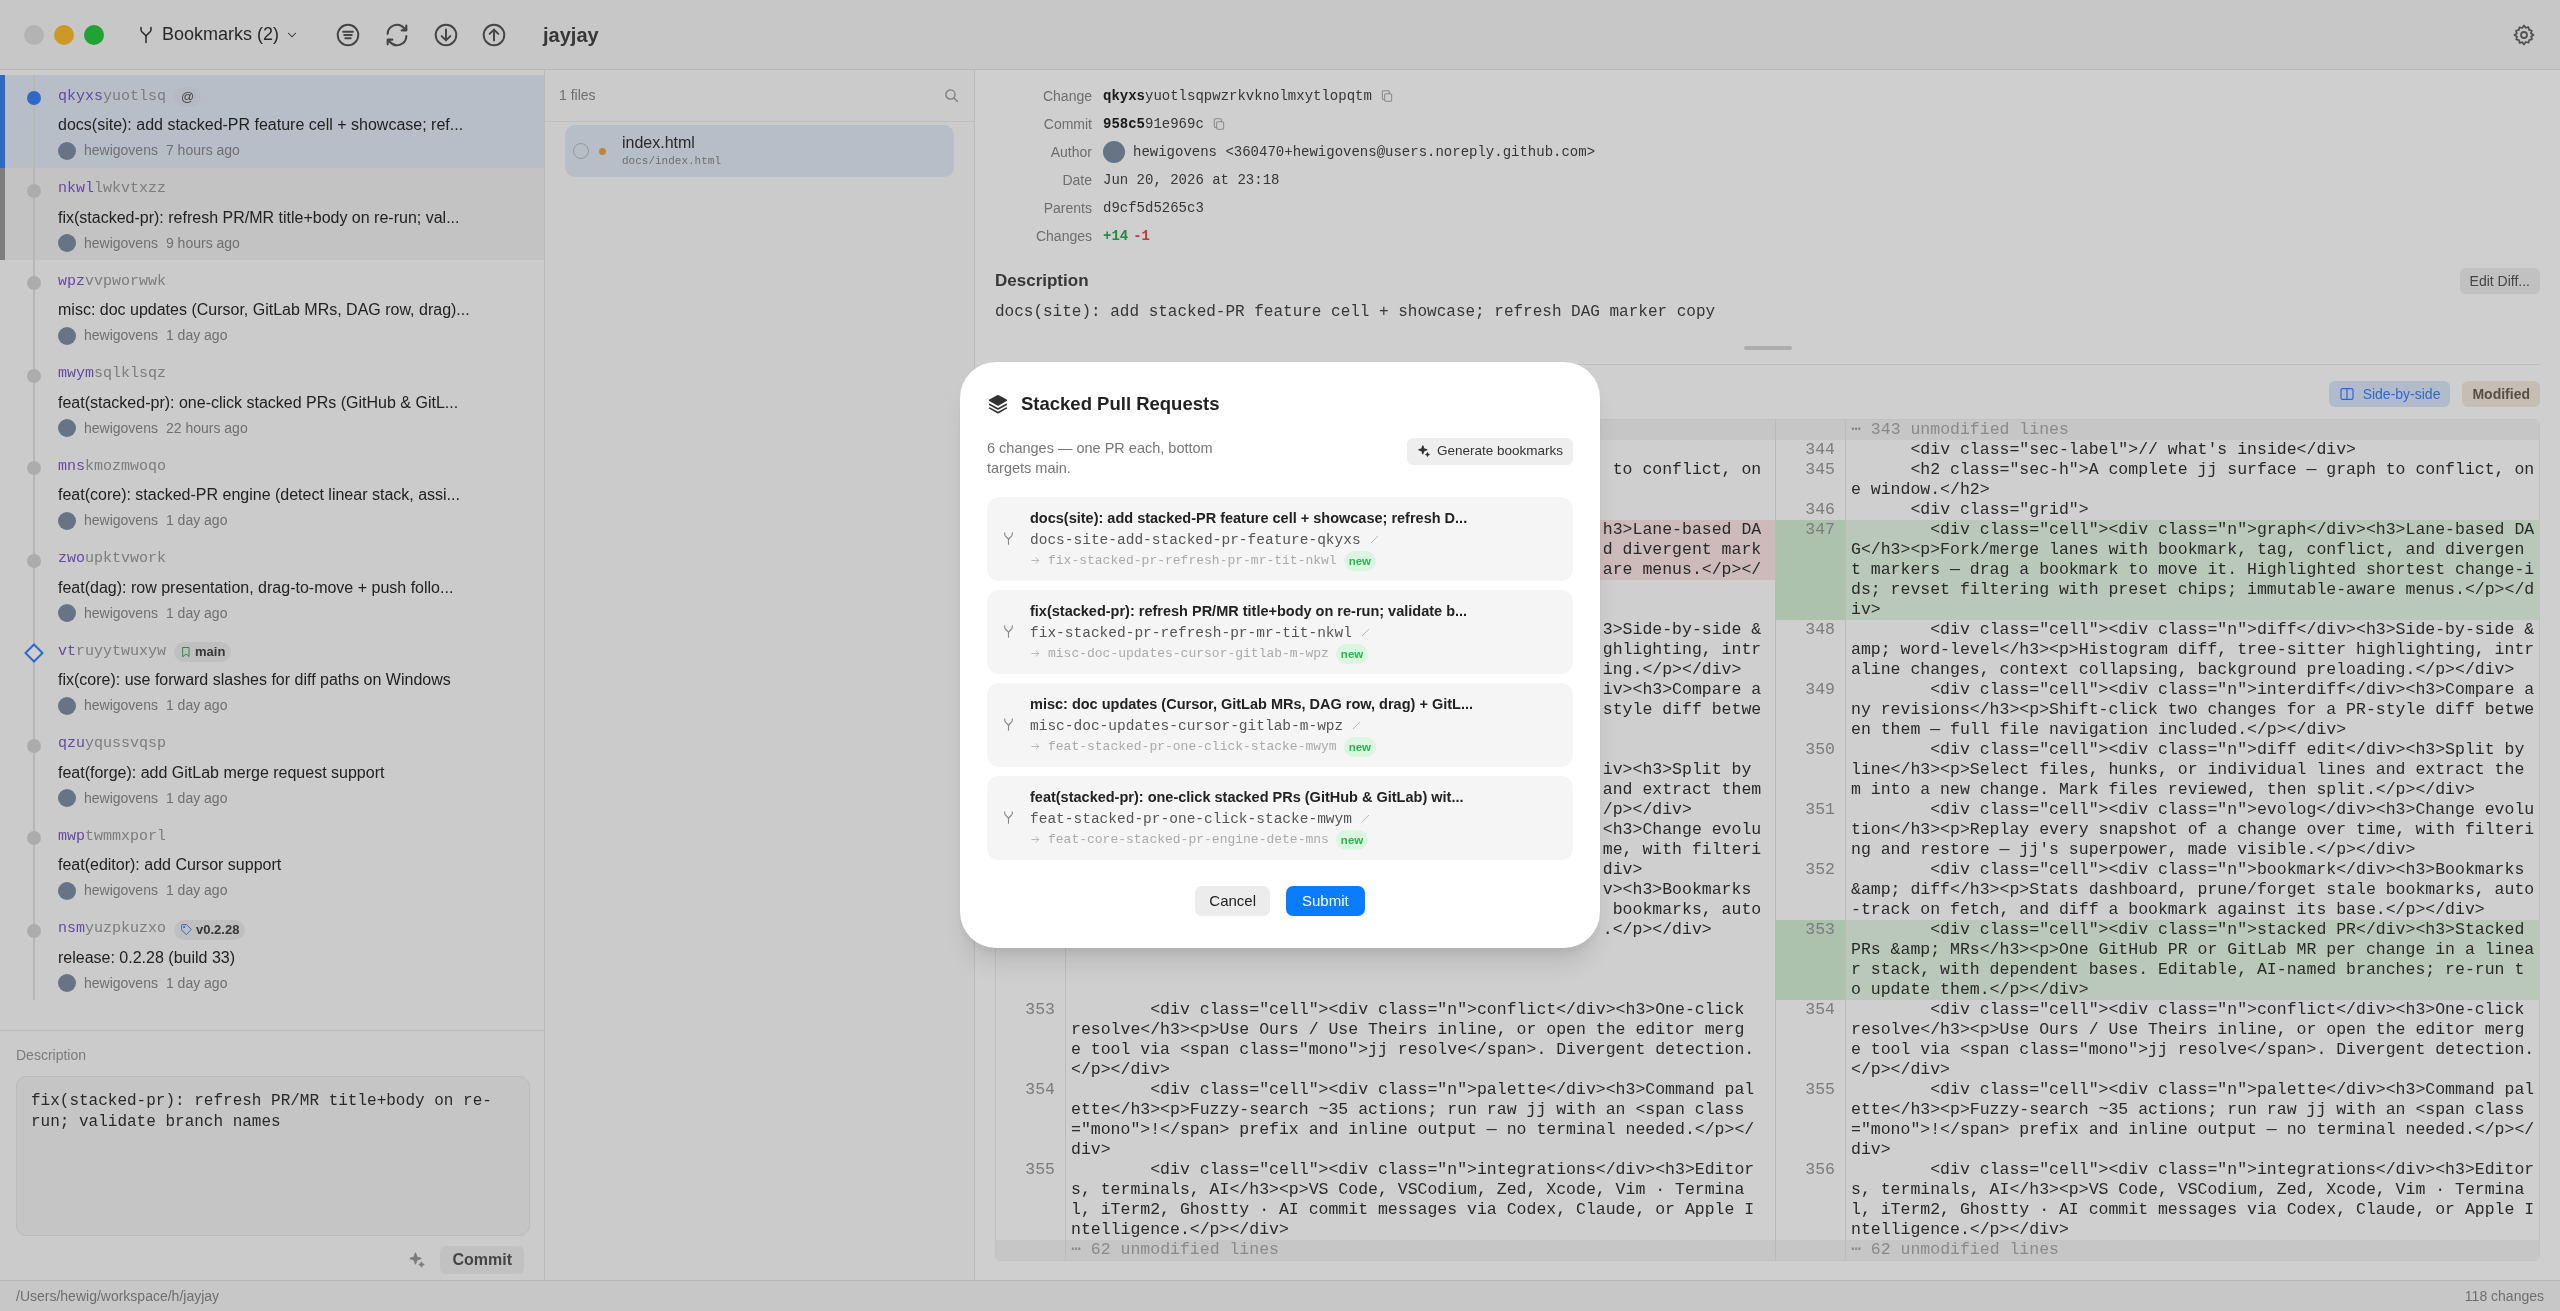  I want to click on commit-row: mwymsqlklsqz feat(stacked-pr): one-click stacked PRs (GitHub & GitL... hewigovens 22 hours ago, so click(272, 398).